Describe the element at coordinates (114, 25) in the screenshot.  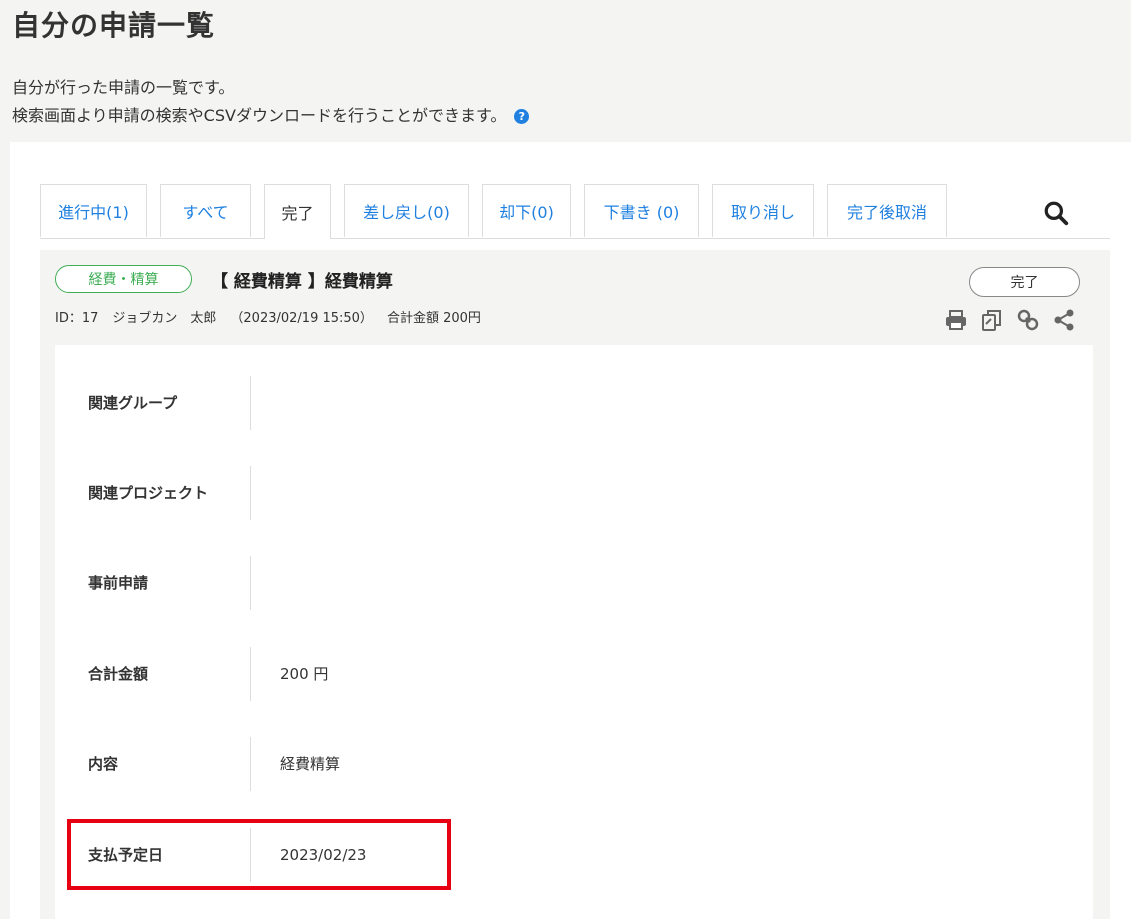
I see `page-title: 自分の申請一覧` at that location.